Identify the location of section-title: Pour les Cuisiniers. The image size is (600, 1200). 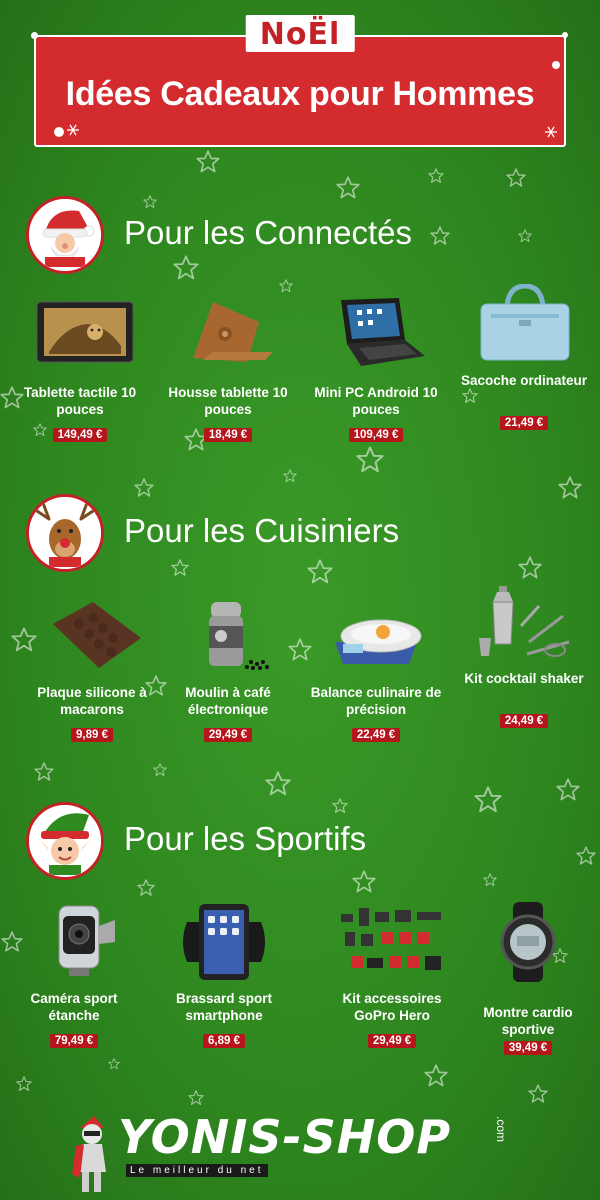
(262, 530).